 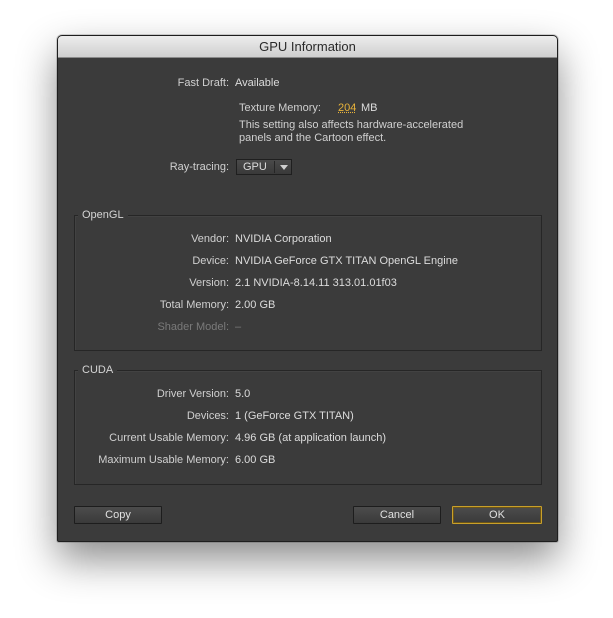 What do you see at coordinates (255, 305) in the screenshot?
I see `total-memory-value: 2.00 GB` at bounding box center [255, 305].